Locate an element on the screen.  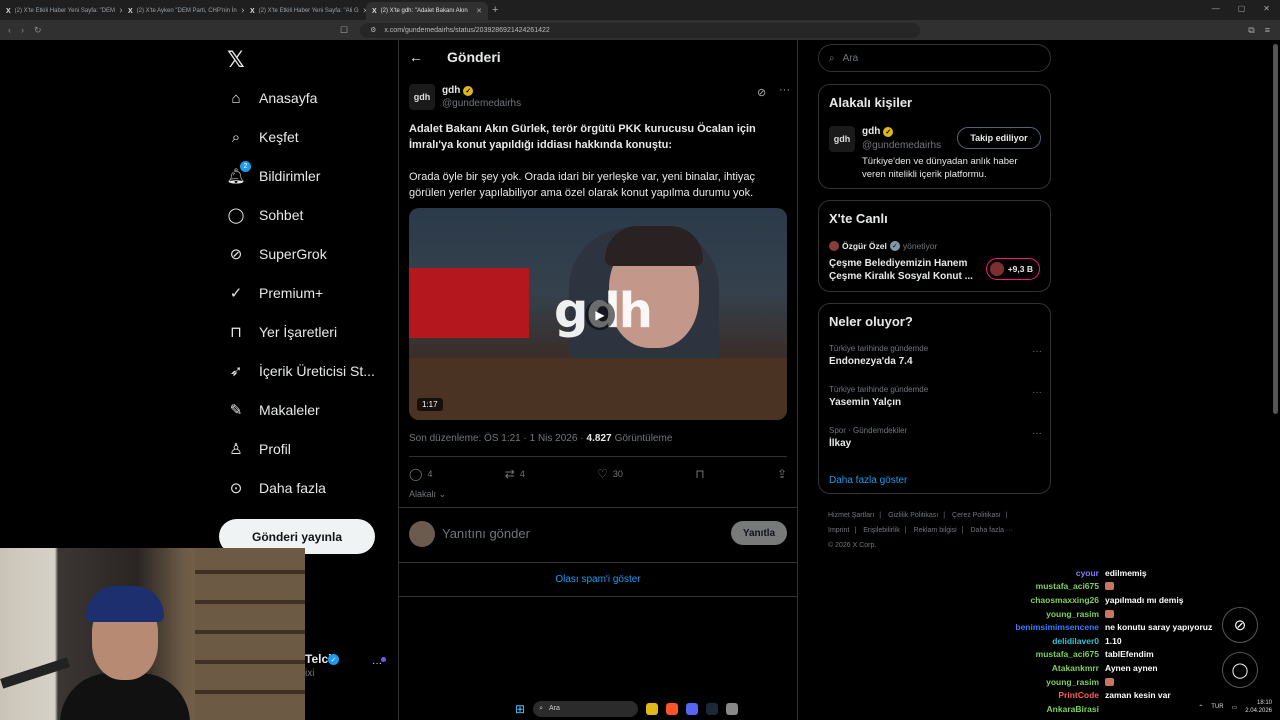
minimize-icon: — is located at coordinates (1216, 8).